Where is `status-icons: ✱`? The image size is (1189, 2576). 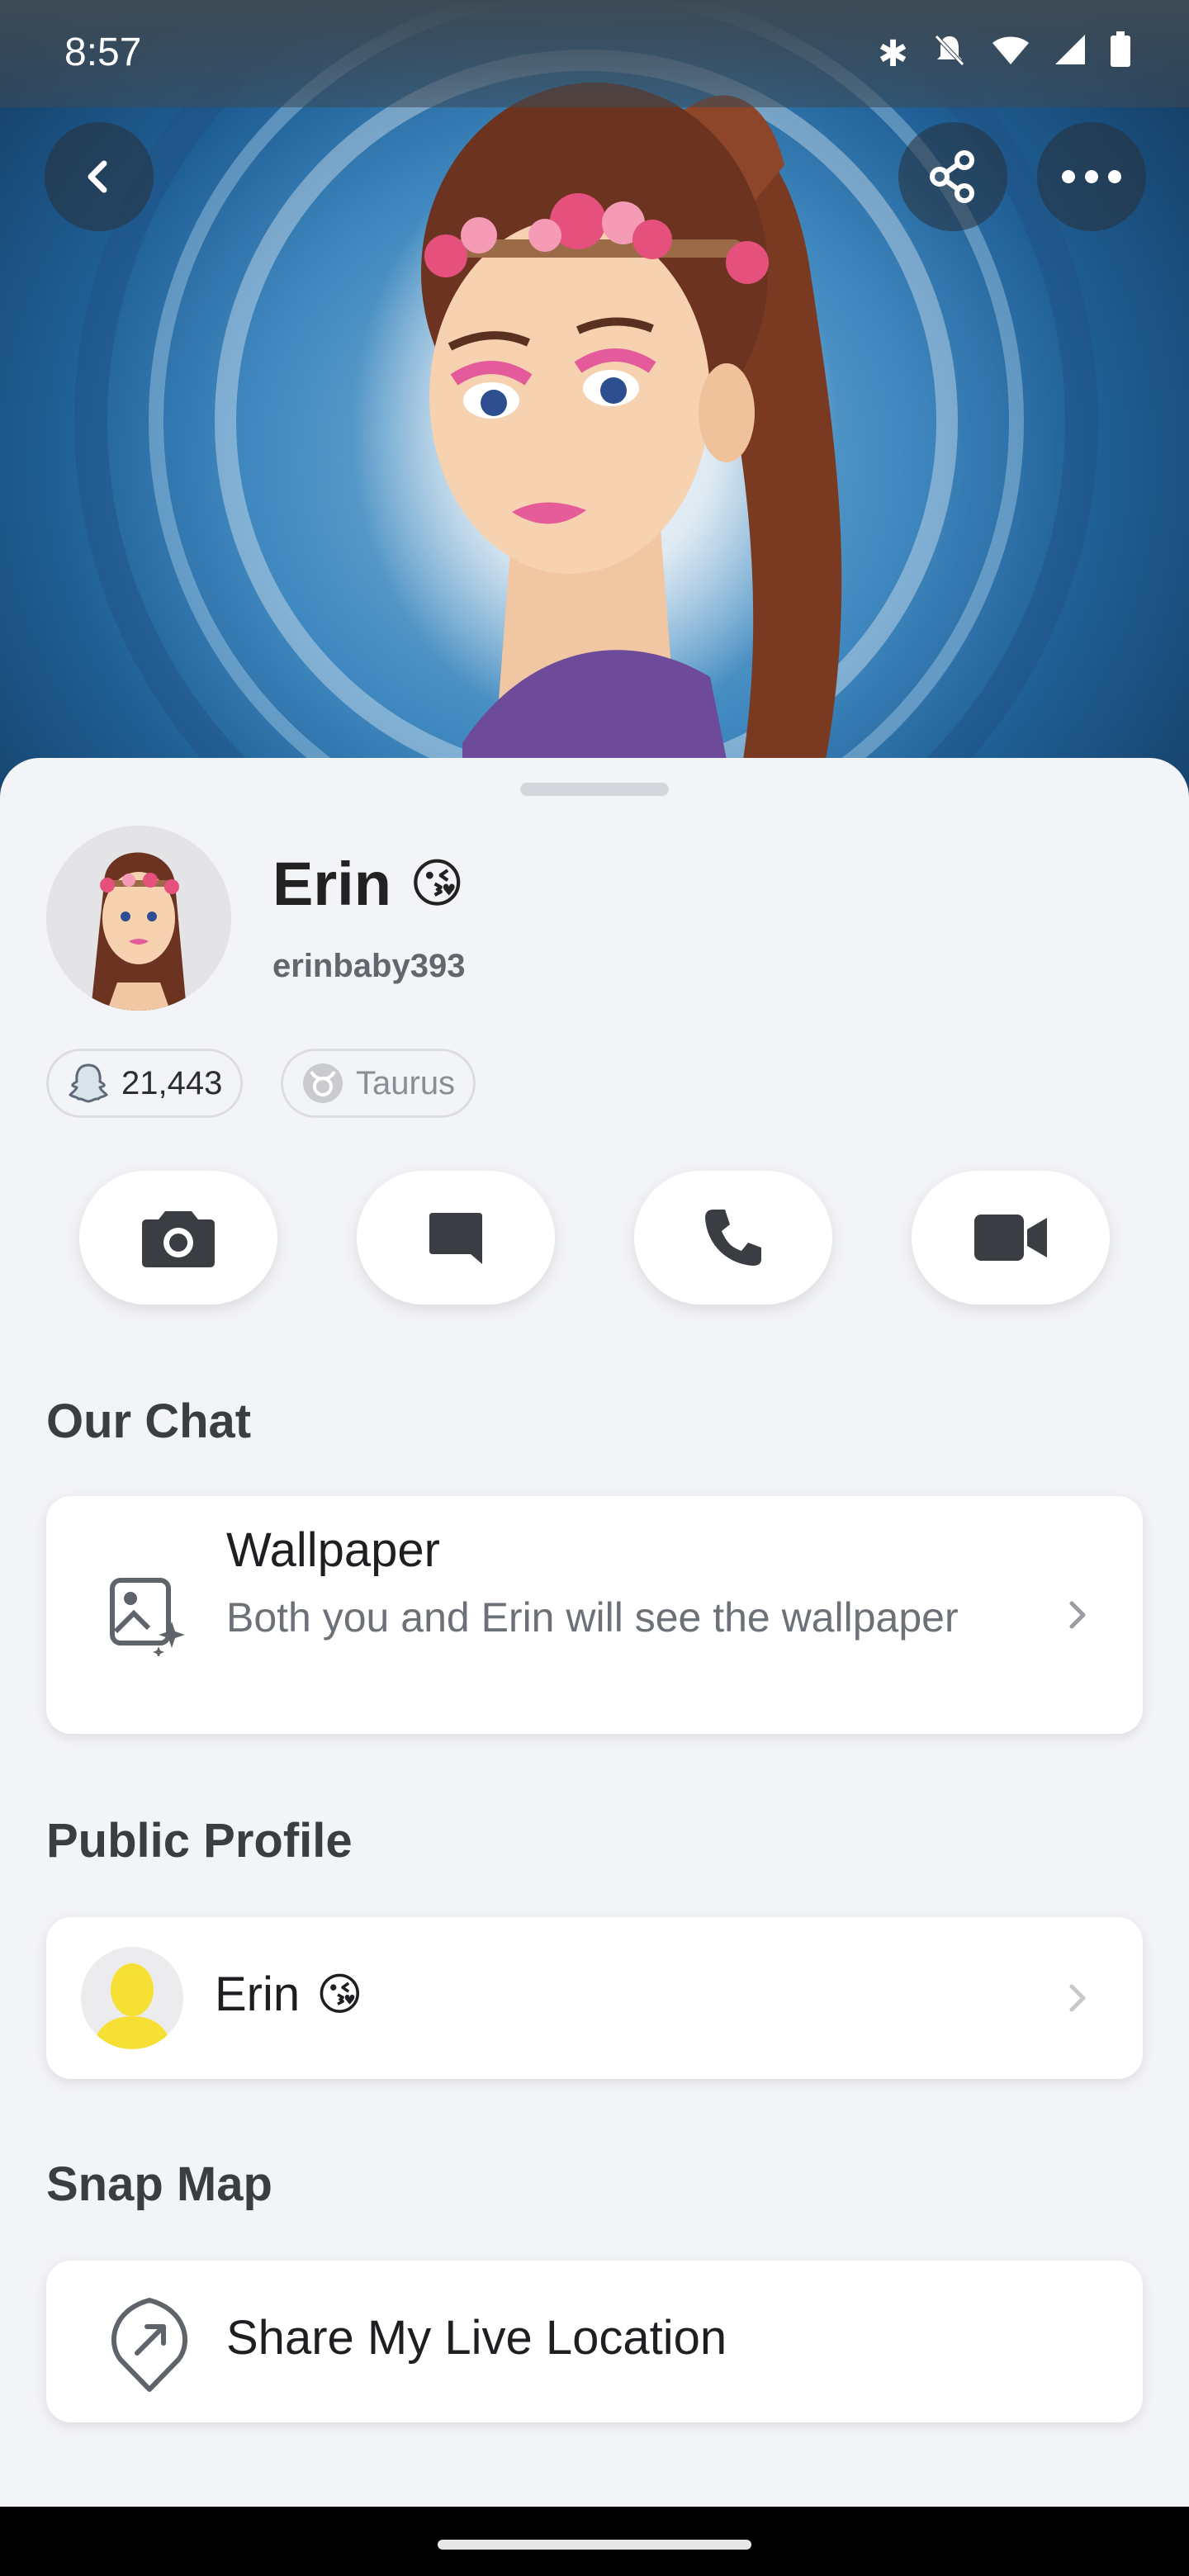
status-icons: ✱ is located at coordinates (1004, 54).